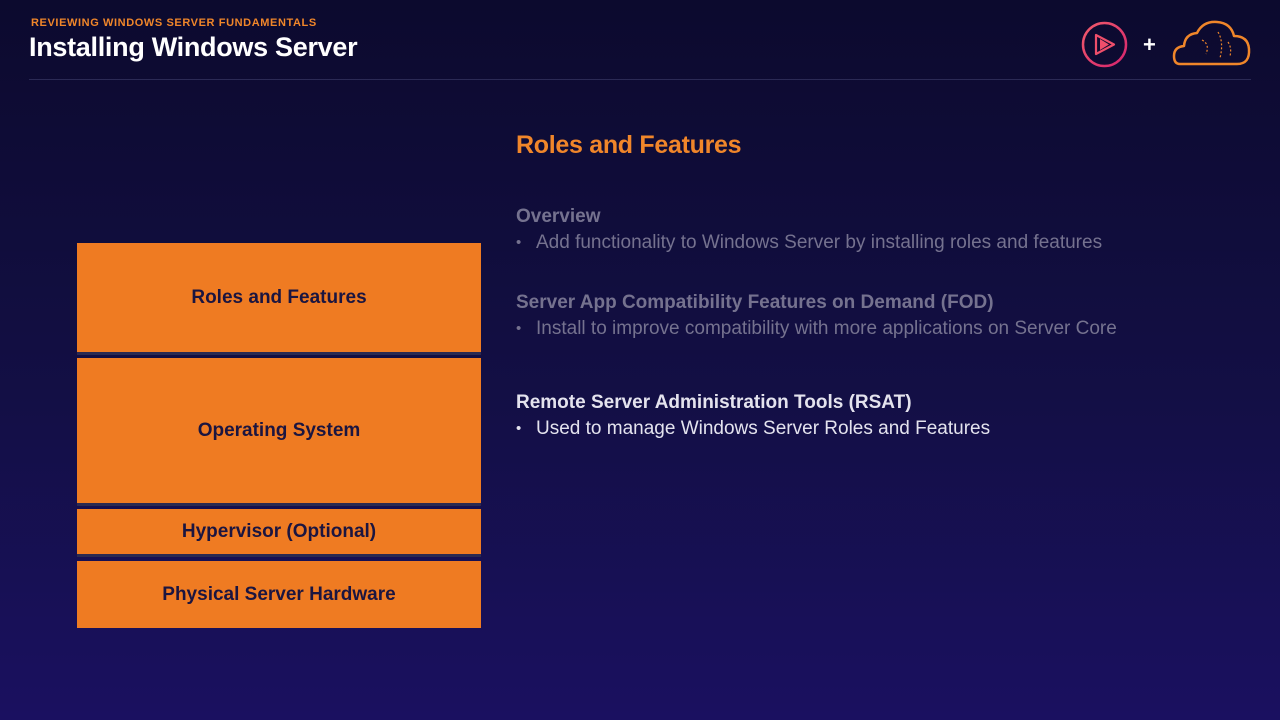 The height and width of the screenshot is (720, 1280). Describe the element at coordinates (1212, 45) in the screenshot. I see `cloud-logo-icon` at that location.